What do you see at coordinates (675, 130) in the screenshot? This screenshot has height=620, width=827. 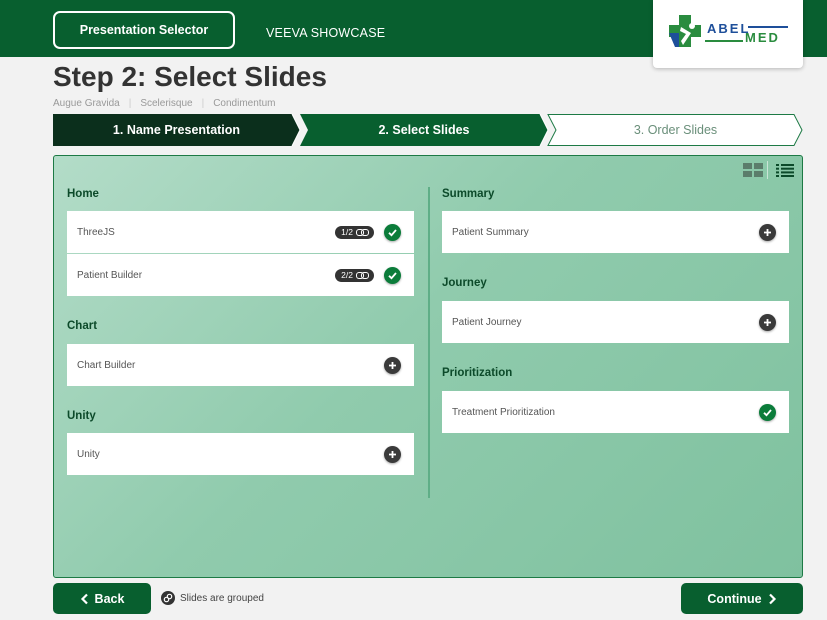 I see `step-order-slides: 3. Order Slides` at bounding box center [675, 130].